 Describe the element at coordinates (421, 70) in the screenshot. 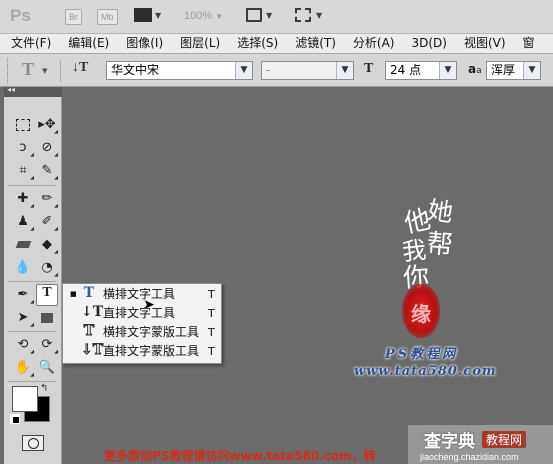

I see `font-size-select: 24 点 ▼` at that location.